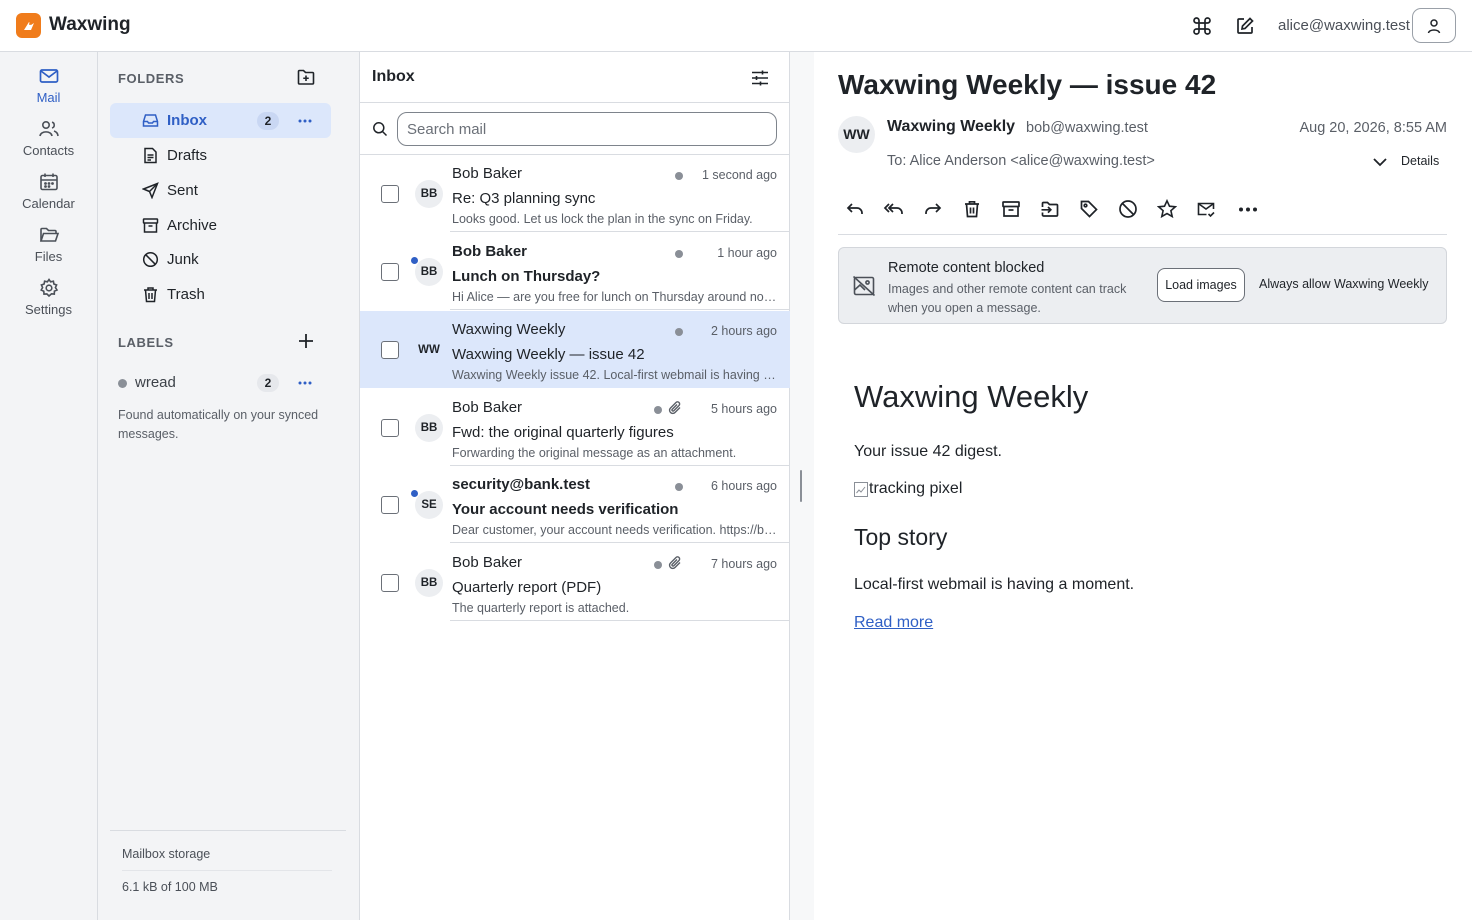 The height and width of the screenshot is (920, 1472). What do you see at coordinates (1245, 26) in the screenshot?
I see `compose-icon` at bounding box center [1245, 26].